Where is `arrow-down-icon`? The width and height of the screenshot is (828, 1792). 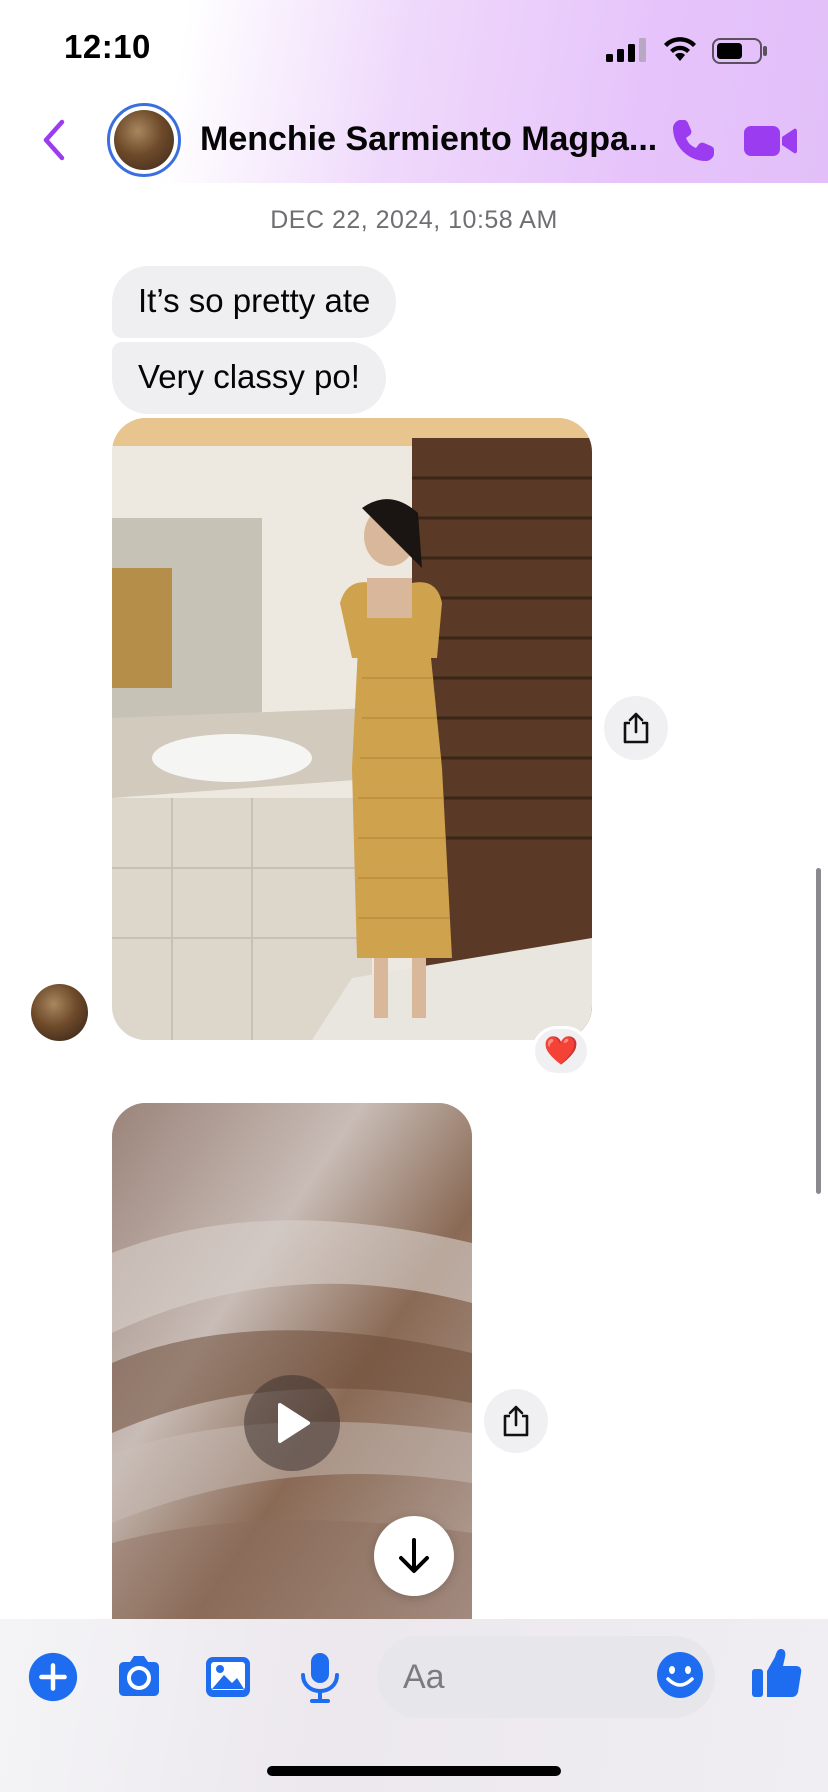 arrow-down-icon is located at coordinates (414, 1555).